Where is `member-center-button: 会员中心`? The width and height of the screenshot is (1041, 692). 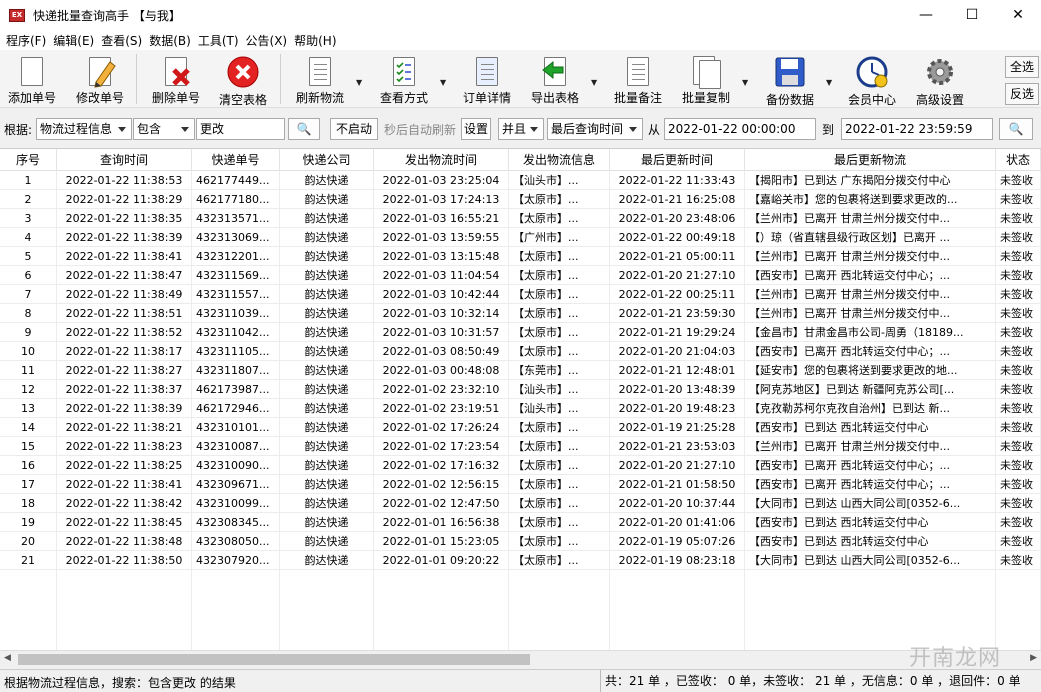
member-center-button: 会员中心 is located at coordinates (872, 79).